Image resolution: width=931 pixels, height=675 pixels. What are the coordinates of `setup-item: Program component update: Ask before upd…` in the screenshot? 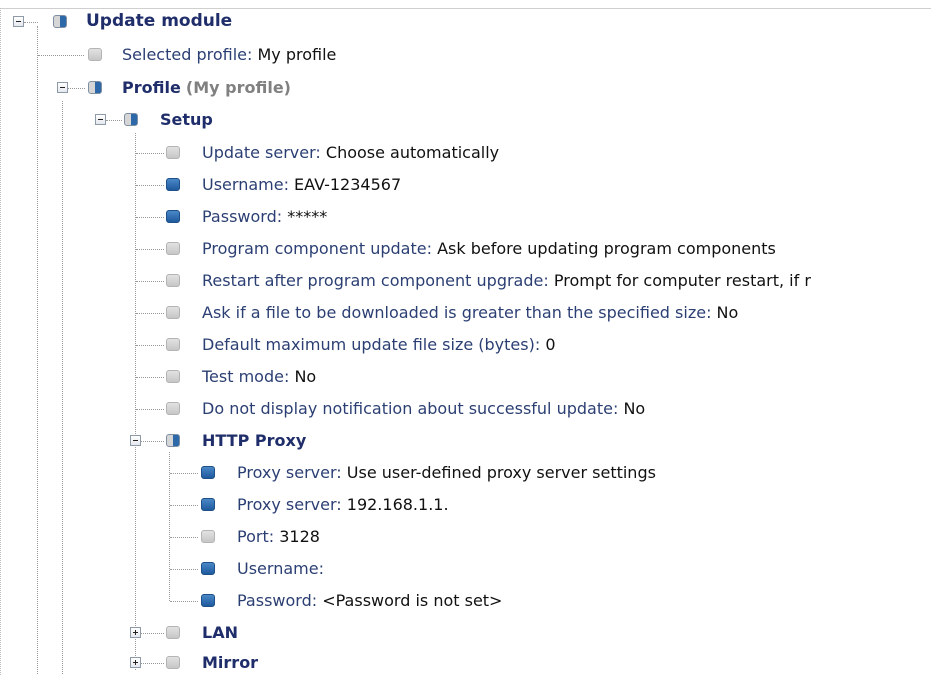 It's located at (465, 250).